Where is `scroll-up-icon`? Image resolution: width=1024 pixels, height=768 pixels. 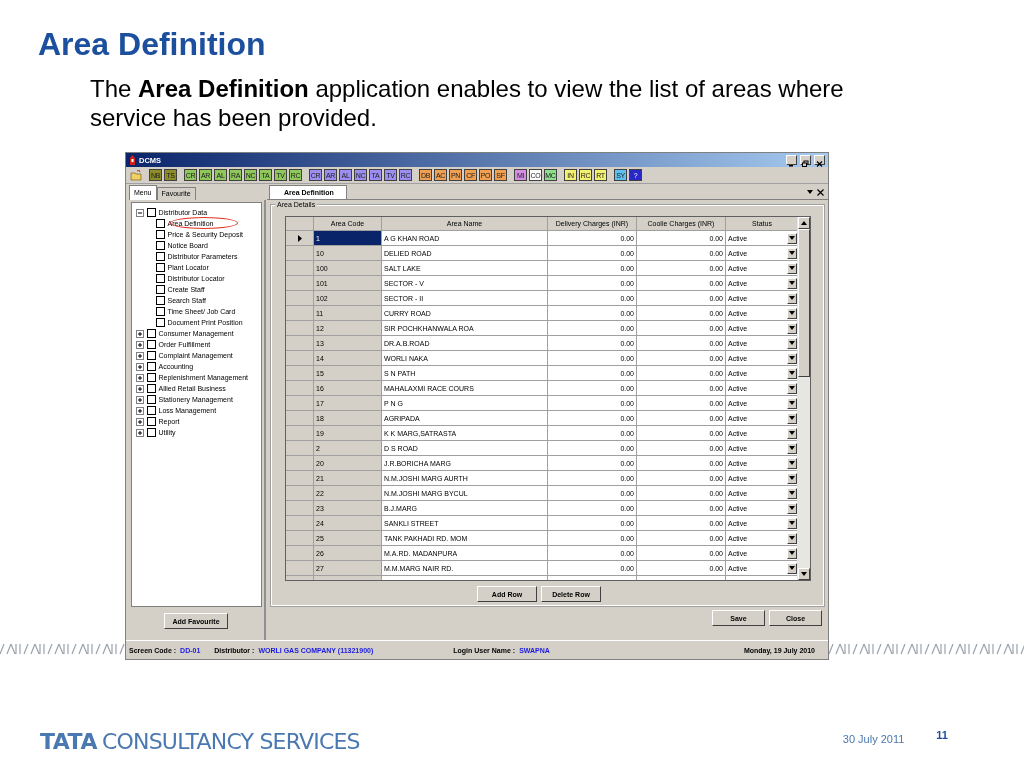
scroll-up-icon is located at coordinates (803, 223).